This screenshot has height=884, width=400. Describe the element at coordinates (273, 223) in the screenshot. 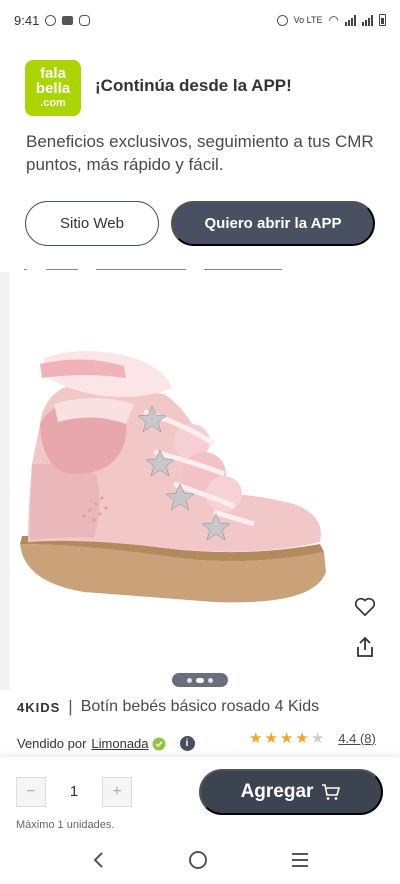

I see `open-app-button: Quiero abrir la APP` at that location.